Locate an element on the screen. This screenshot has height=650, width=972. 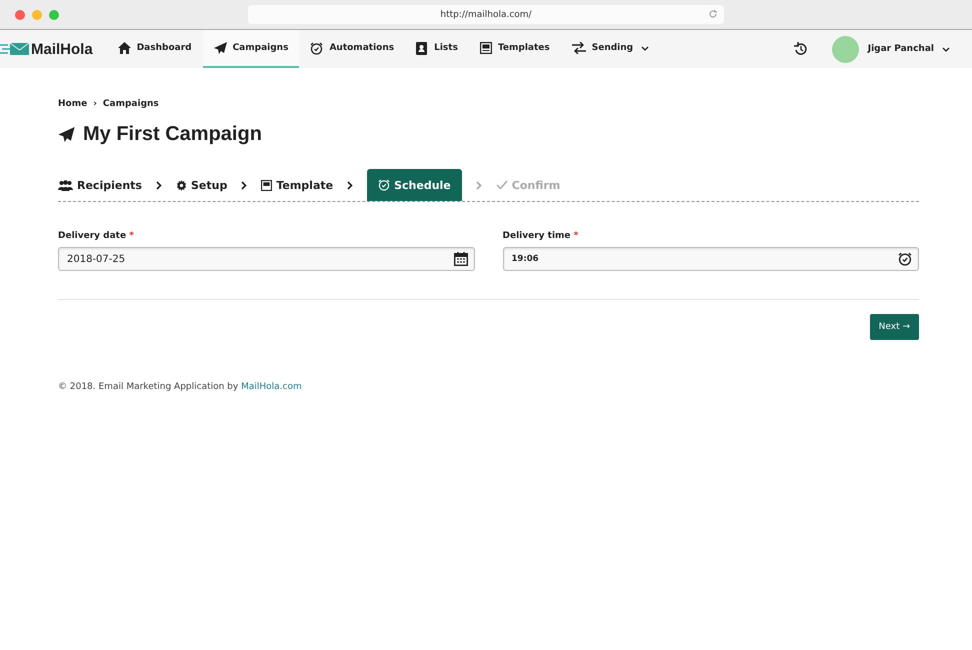
zoom-light is located at coordinates (54, 15).